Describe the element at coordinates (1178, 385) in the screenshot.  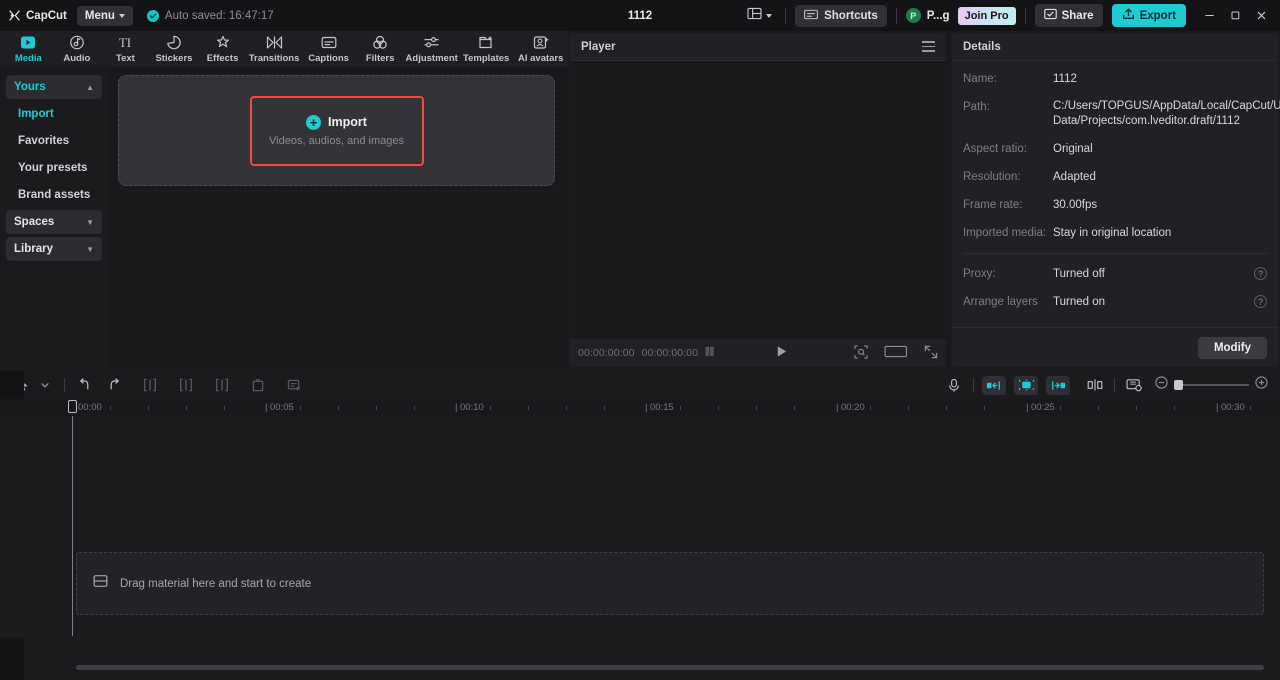
I see `zoom-slider-knob` at that location.